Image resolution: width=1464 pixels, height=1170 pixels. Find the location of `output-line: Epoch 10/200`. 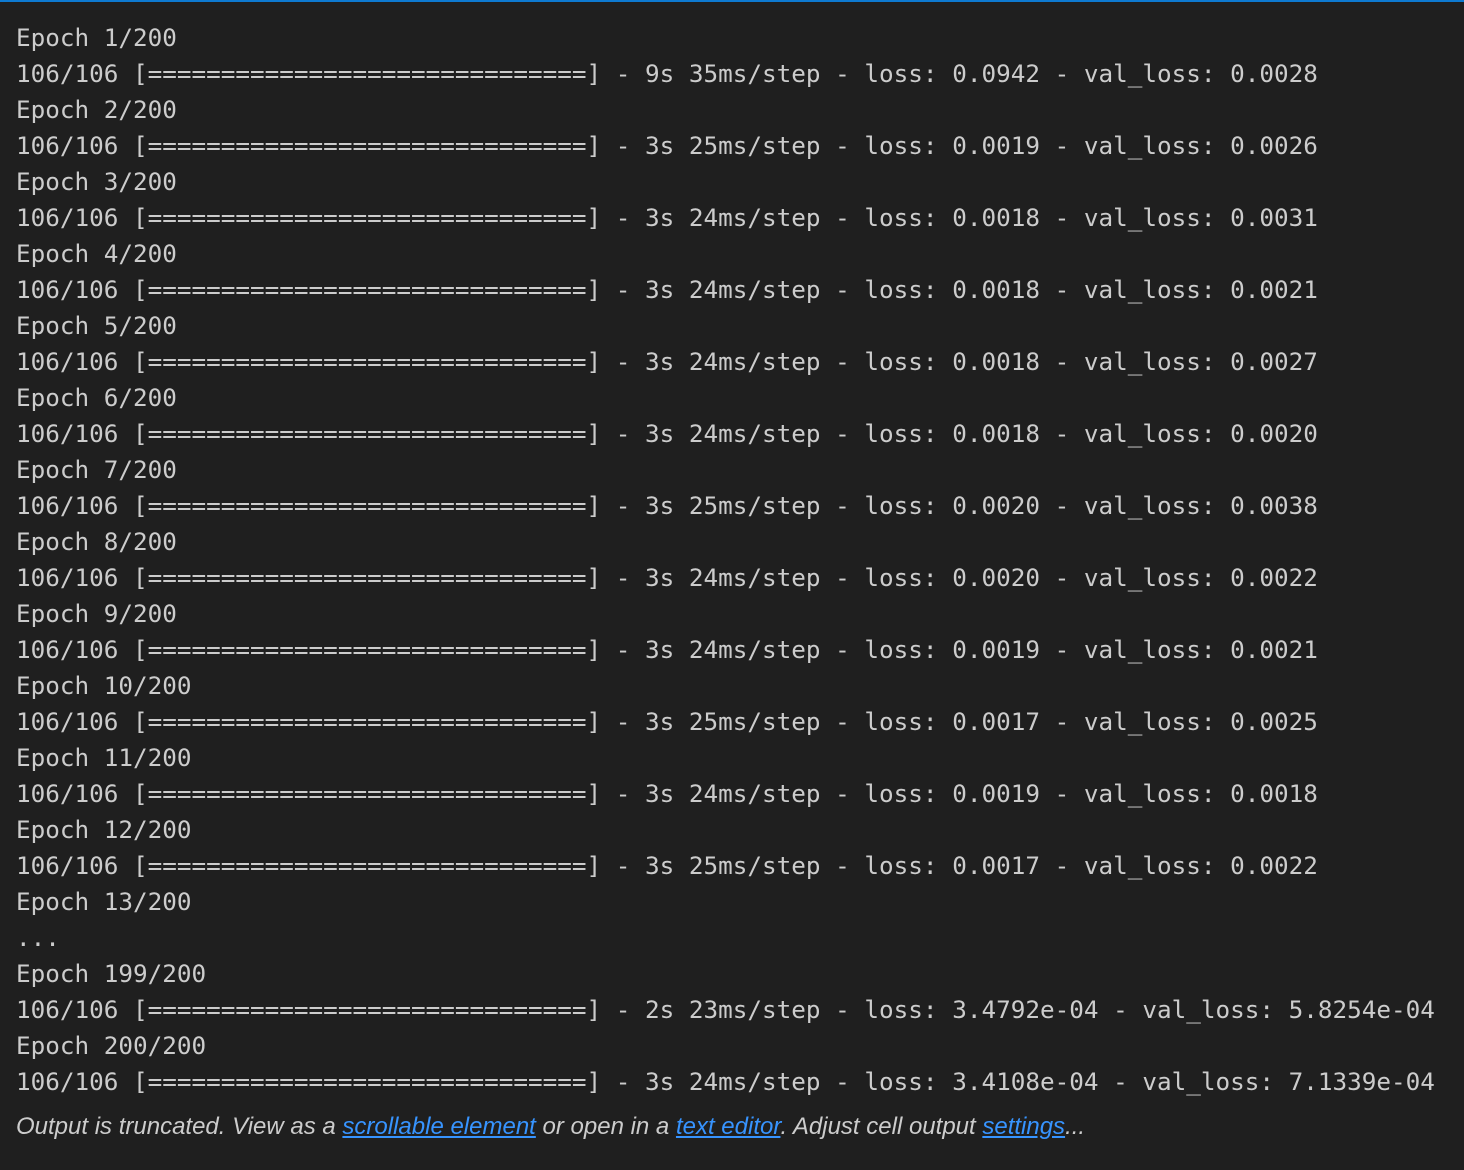

output-line: Epoch 10/200 is located at coordinates (104, 685).